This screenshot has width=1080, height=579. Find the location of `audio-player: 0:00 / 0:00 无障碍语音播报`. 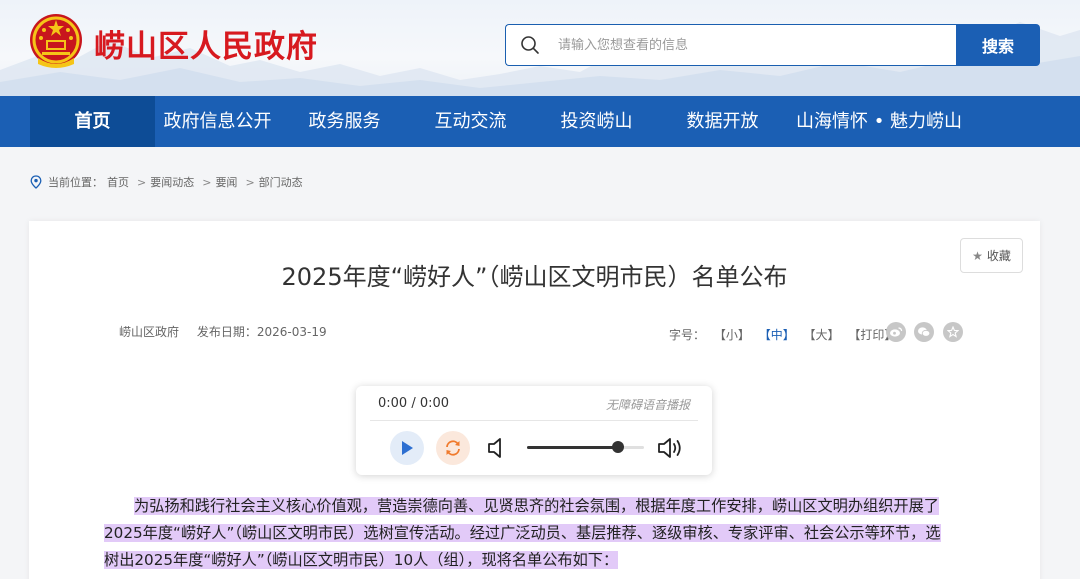

audio-player: 0:00 / 0:00 无障碍语音播报 is located at coordinates (534, 430).